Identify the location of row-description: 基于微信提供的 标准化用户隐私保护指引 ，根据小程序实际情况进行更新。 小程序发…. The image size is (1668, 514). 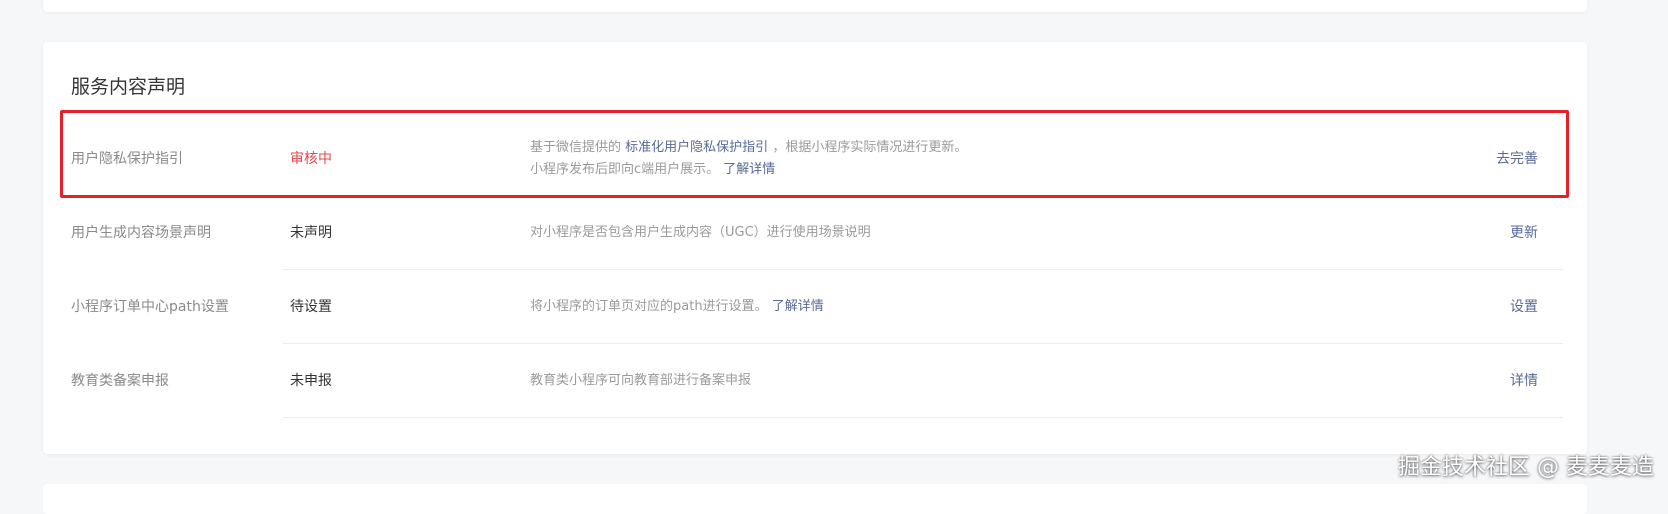
(748, 159).